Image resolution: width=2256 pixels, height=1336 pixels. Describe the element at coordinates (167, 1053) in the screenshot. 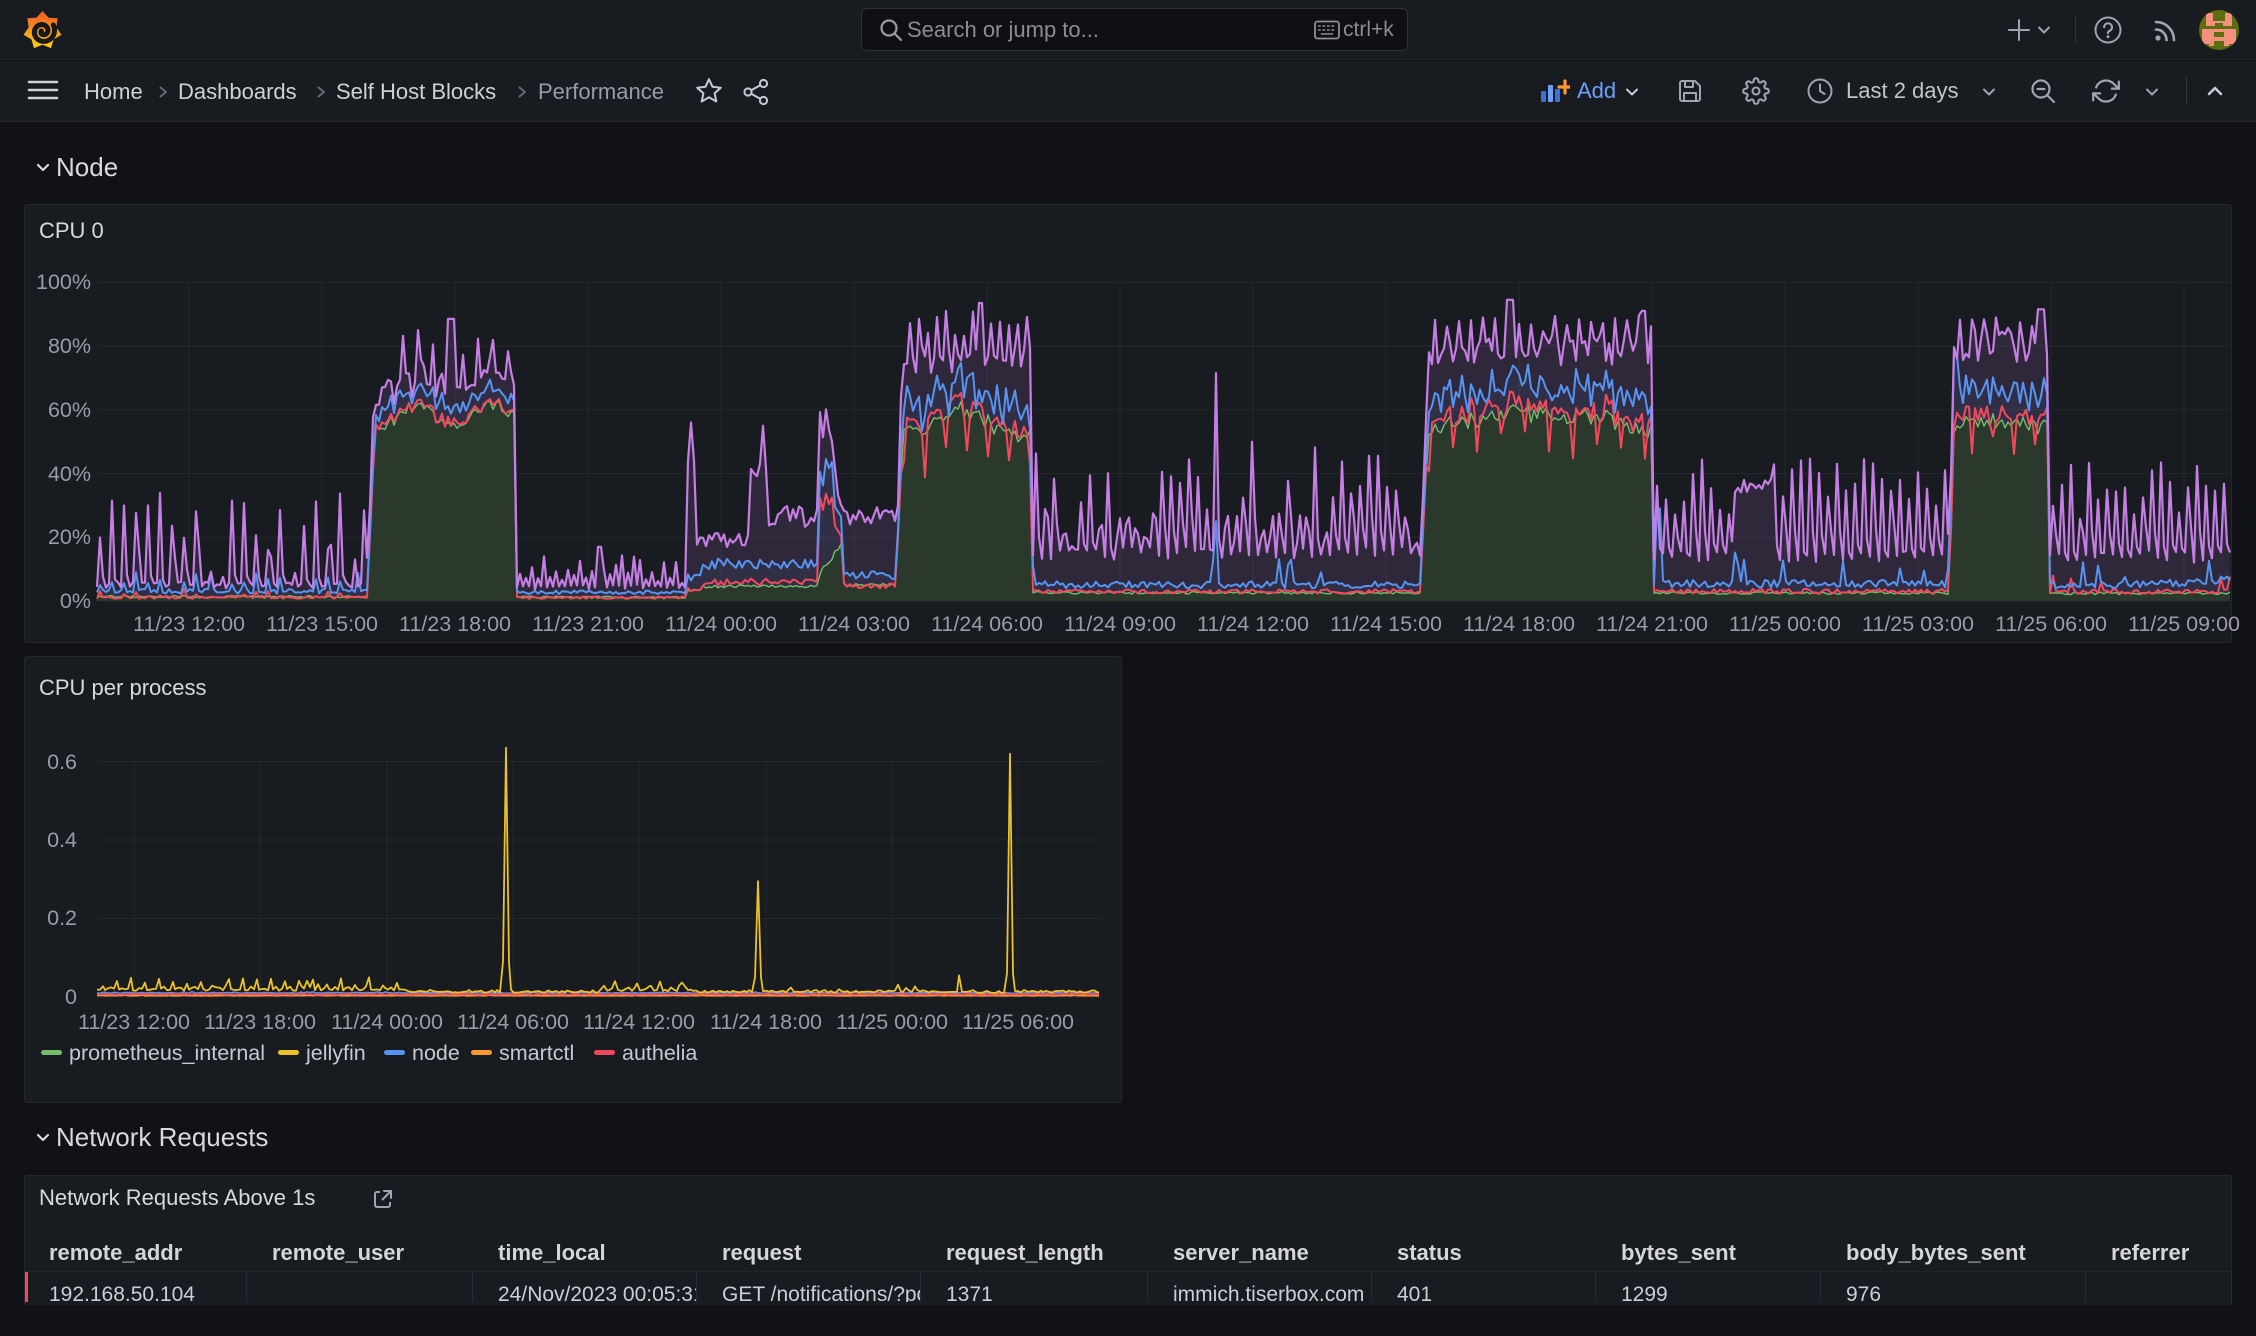

I see `svg-text: prometheus_internal` at that location.